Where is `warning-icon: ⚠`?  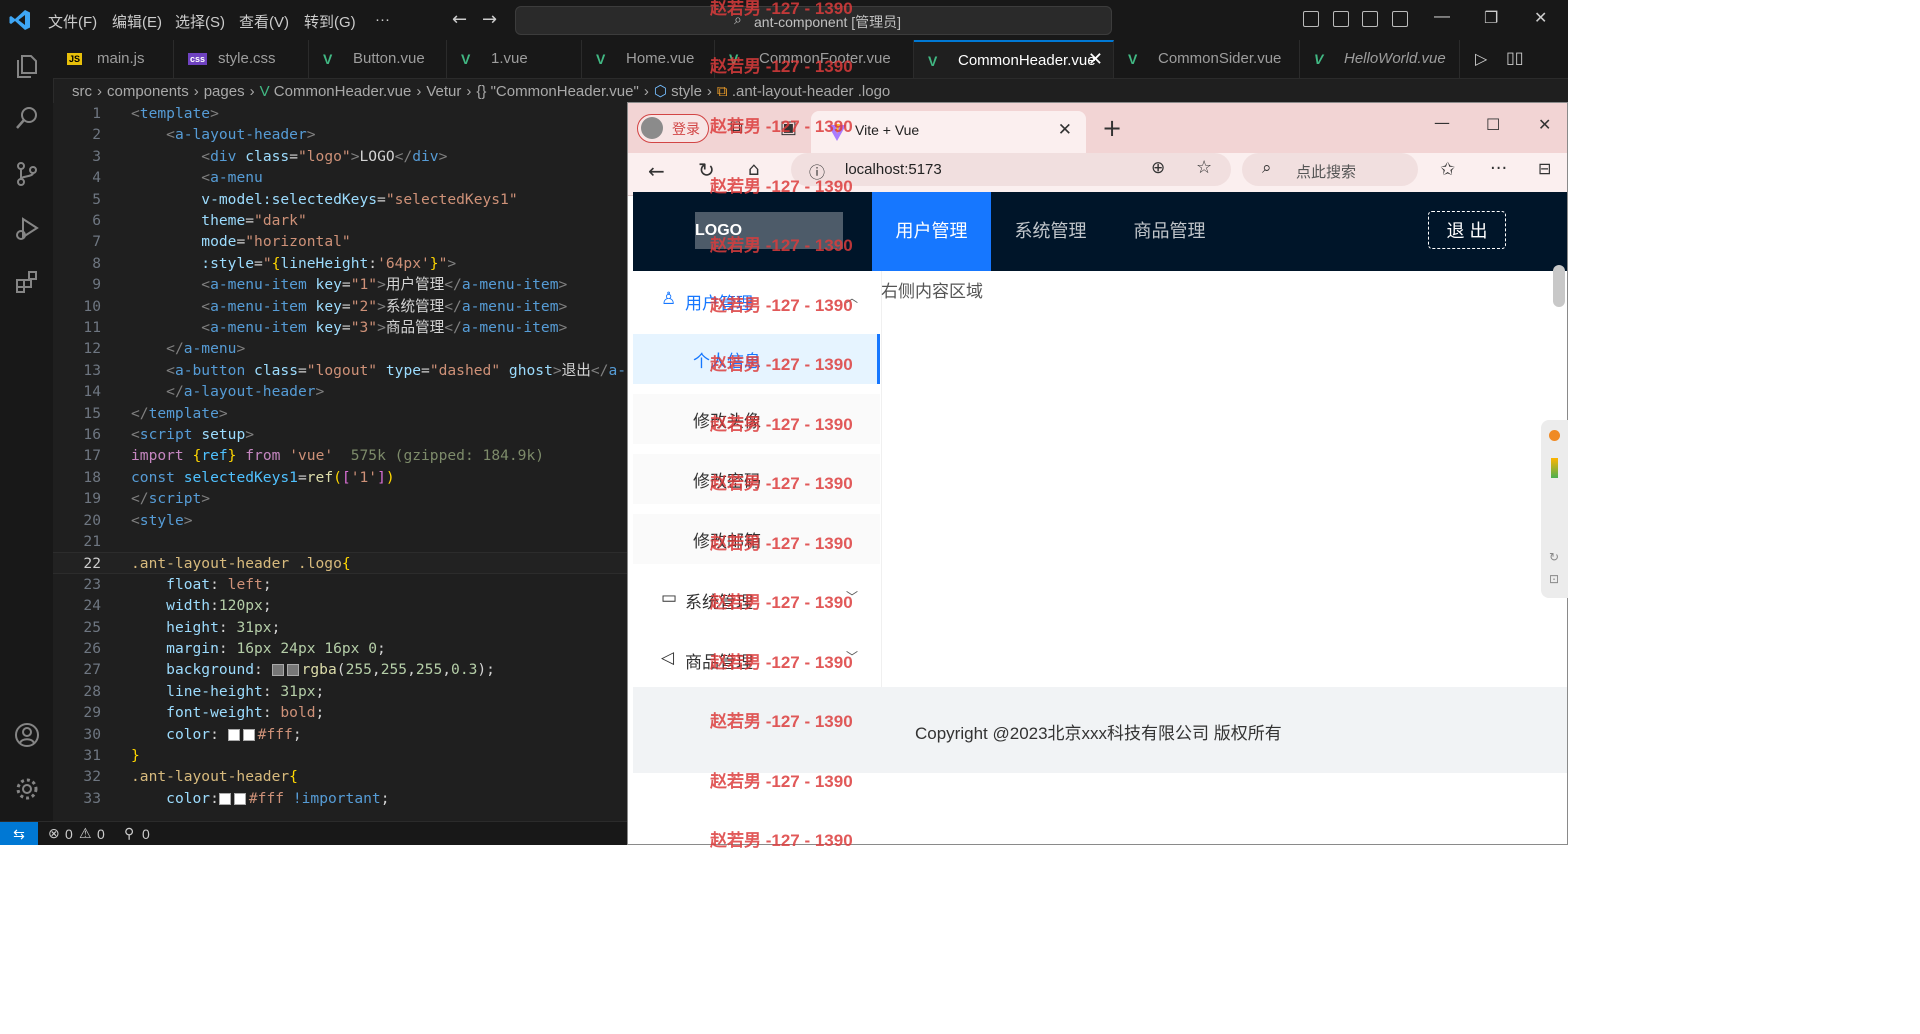
warning-icon: ⚠ is located at coordinates (85, 833).